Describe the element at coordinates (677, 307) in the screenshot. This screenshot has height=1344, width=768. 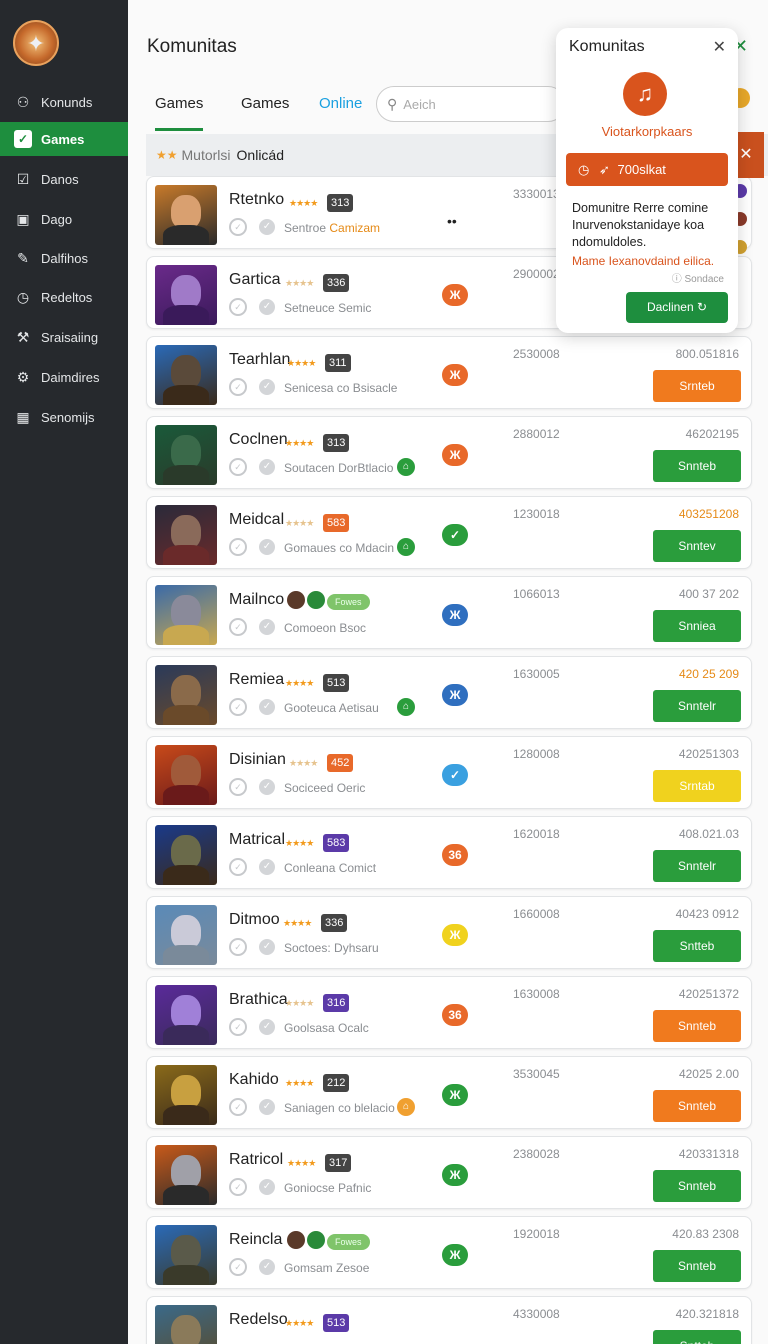
I see `popup-confirm-button: Daclinen ↻` at that location.